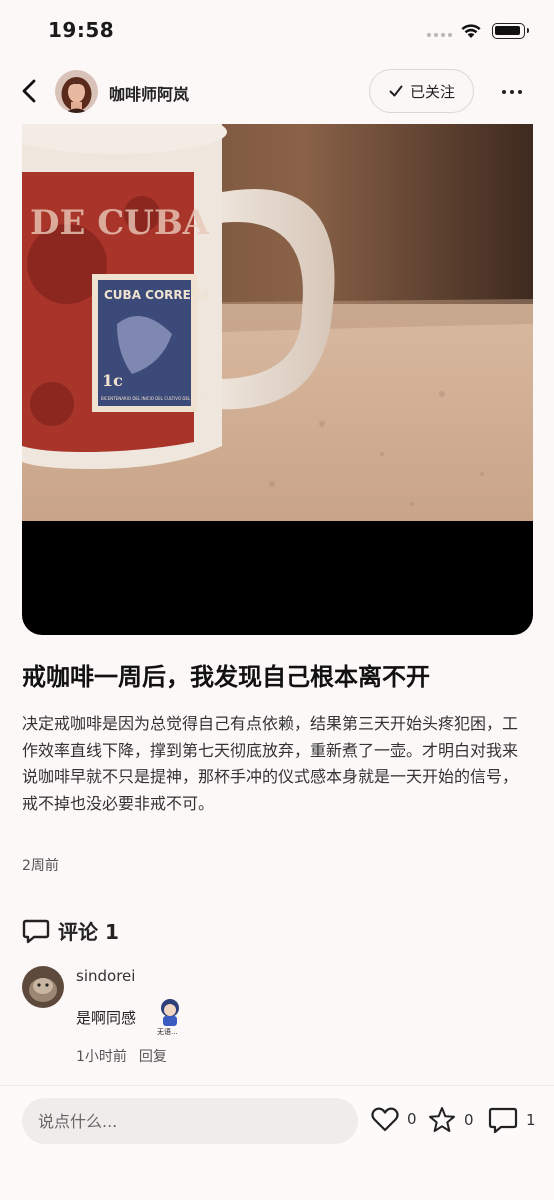  Describe the element at coordinates (531, 1120) in the screenshot. I see `comment-count: 1` at that location.